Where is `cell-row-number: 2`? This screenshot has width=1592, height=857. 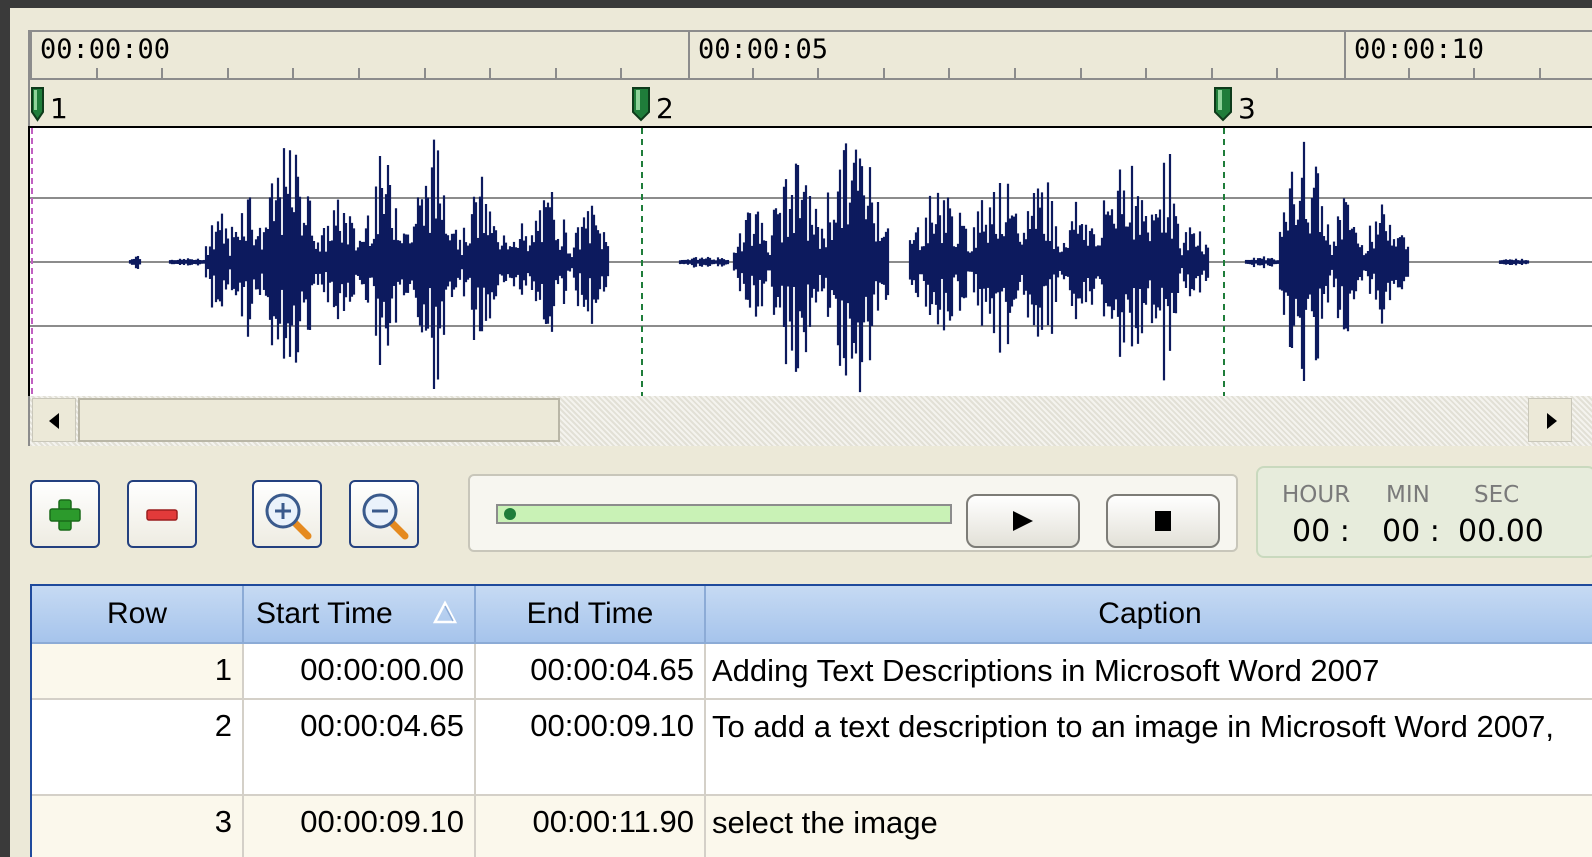
cell-row-number: 2 is located at coordinates (138, 747).